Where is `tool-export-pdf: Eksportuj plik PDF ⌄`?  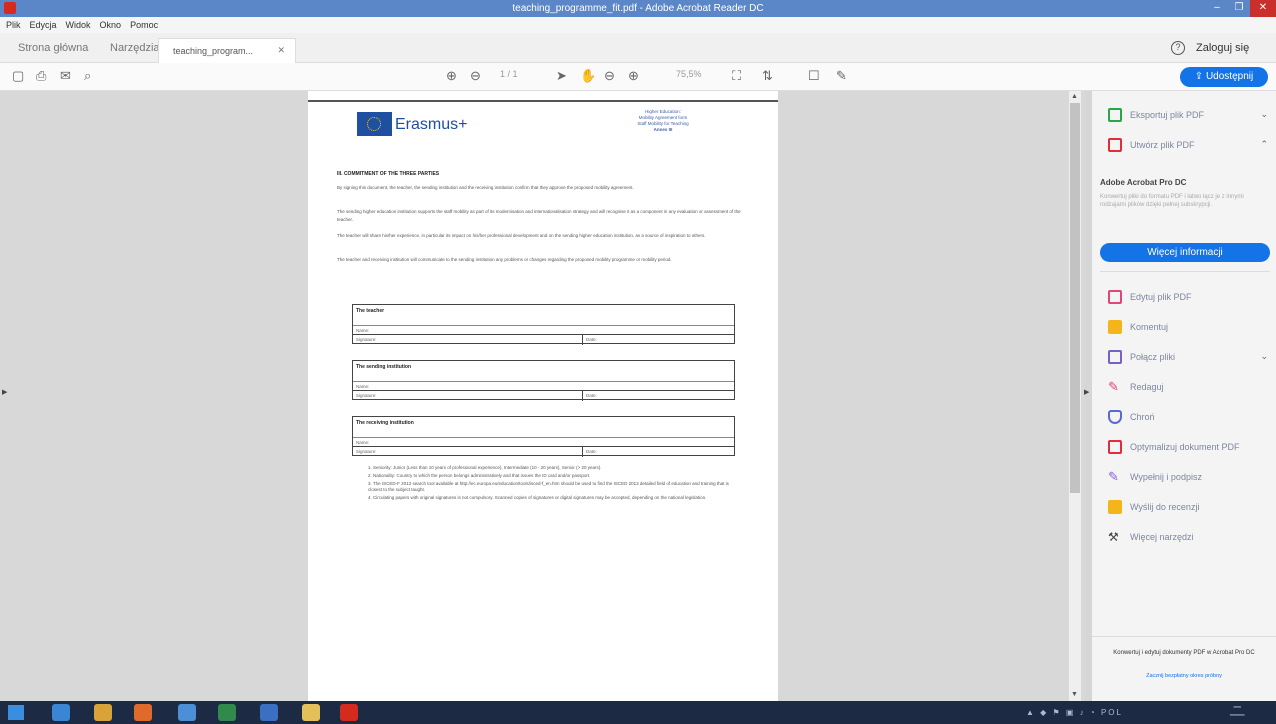
tool-export-pdf: Eksportuj plik PDF ⌄ is located at coordinates (1184, 116).